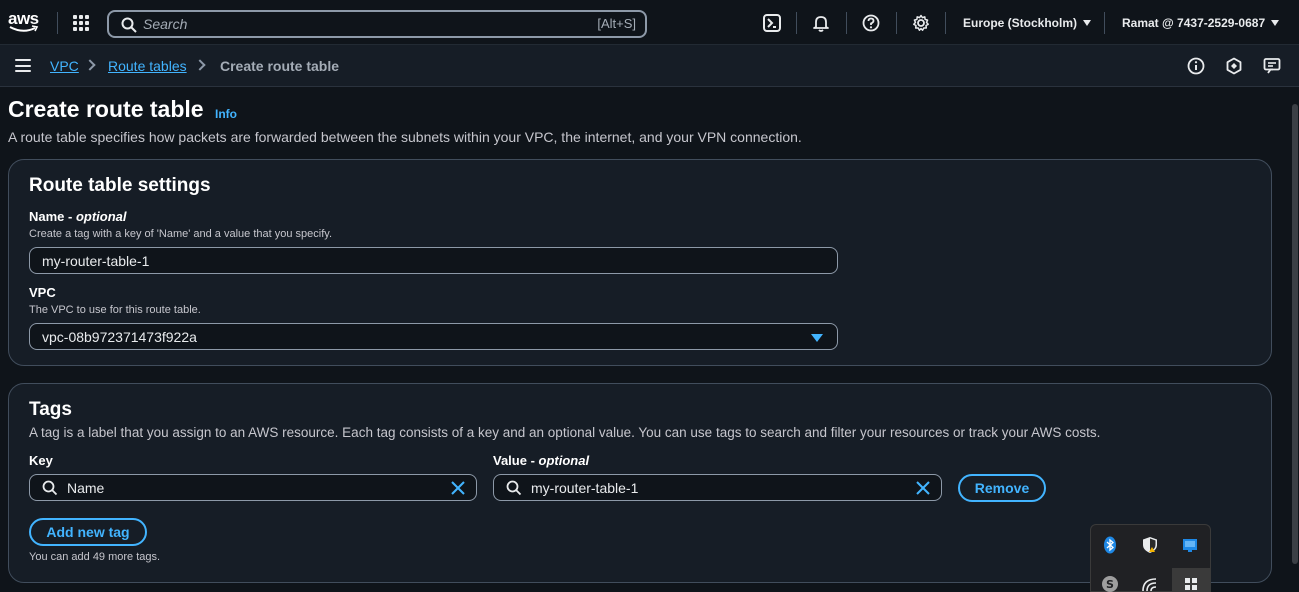 The height and width of the screenshot is (592, 1299). Describe the element at coordinates (717, 487) in the screenshot. I see `tag-value-field: my-router-table-1` at that location.